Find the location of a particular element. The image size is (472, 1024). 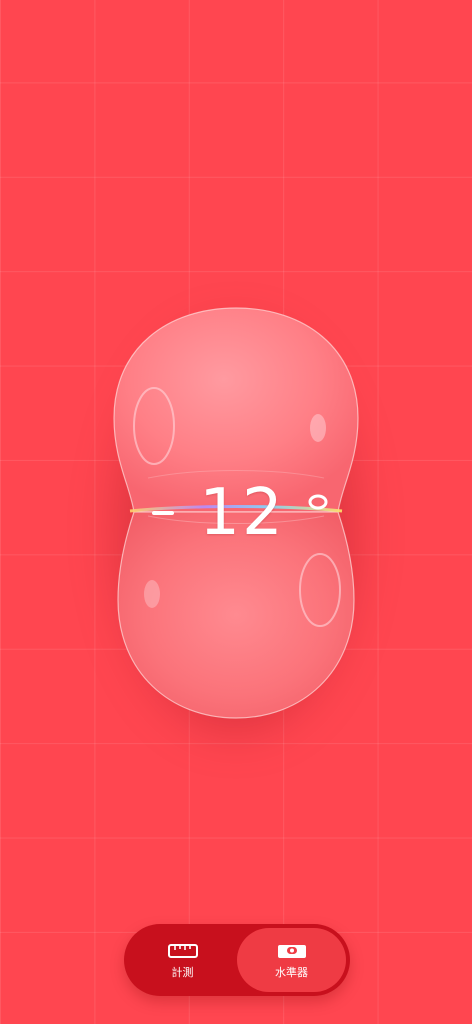

tab-level: 水準器 is located at coordinates (291, 960).